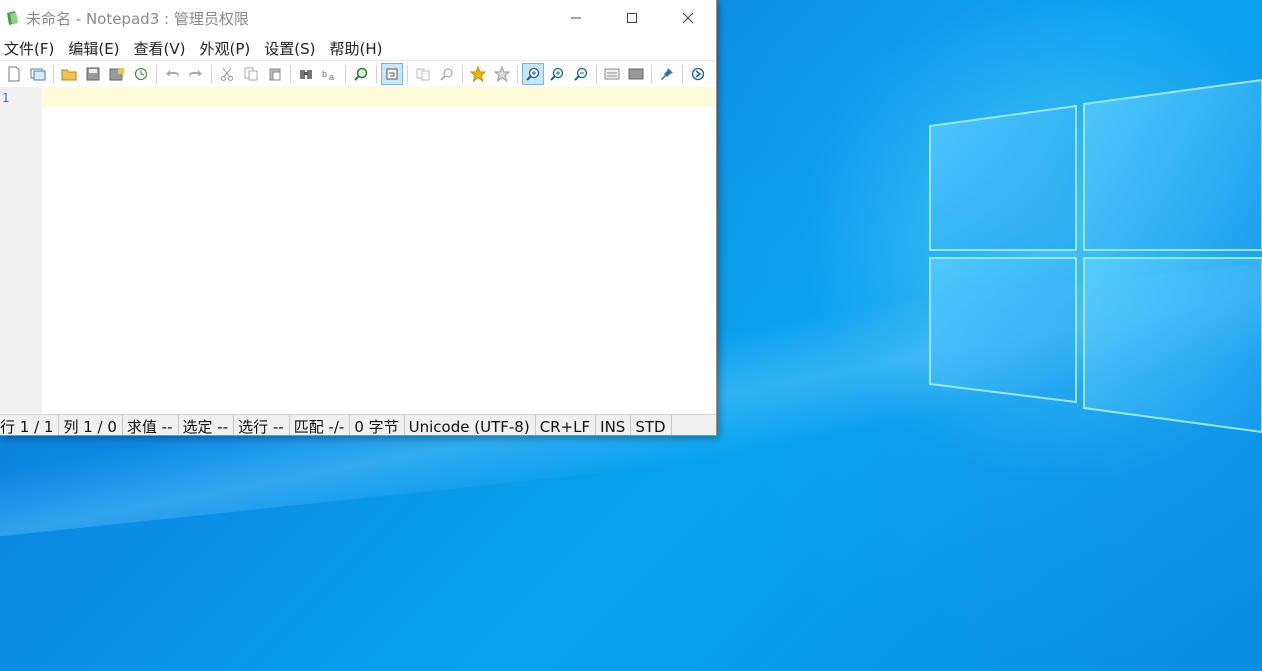  What do you see at coordinates (153, 425) in the screenshot?
I see `status-eval: 求值 --` at bounding box center [153, 425].